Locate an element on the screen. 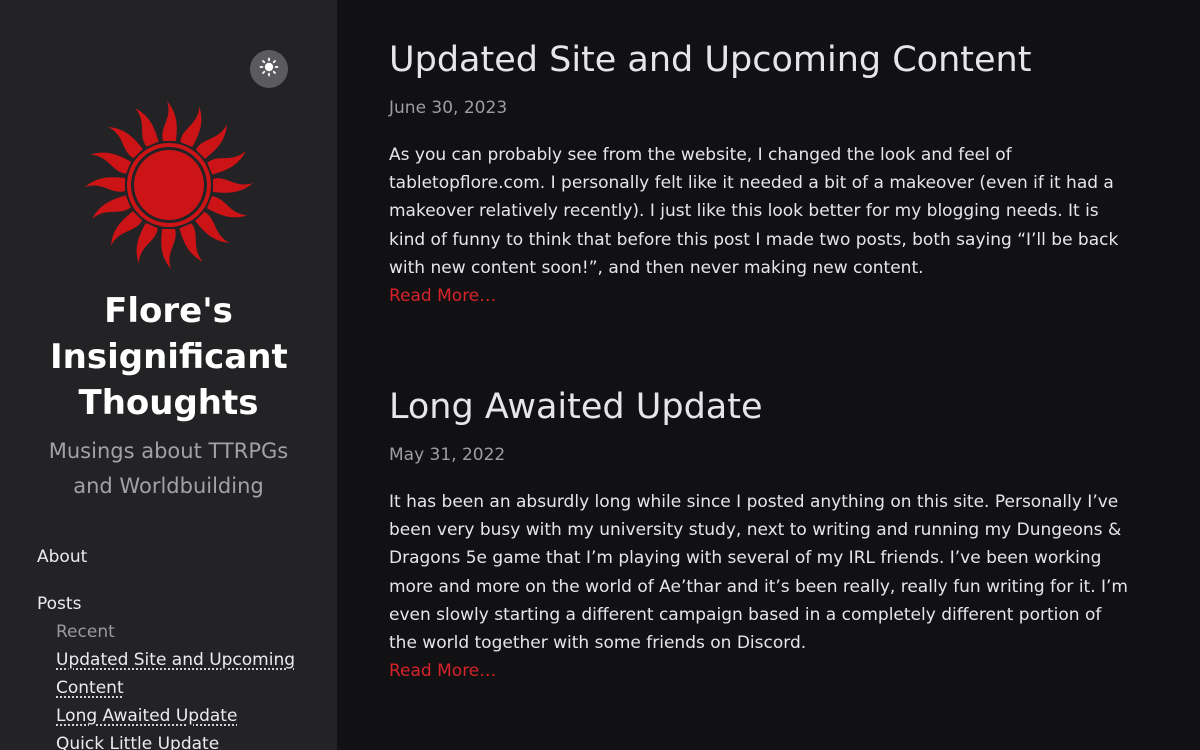 This screenshot has width=1200, height=750. recent-post-link: Long Awaited Update is located at coordinates (181, 716).